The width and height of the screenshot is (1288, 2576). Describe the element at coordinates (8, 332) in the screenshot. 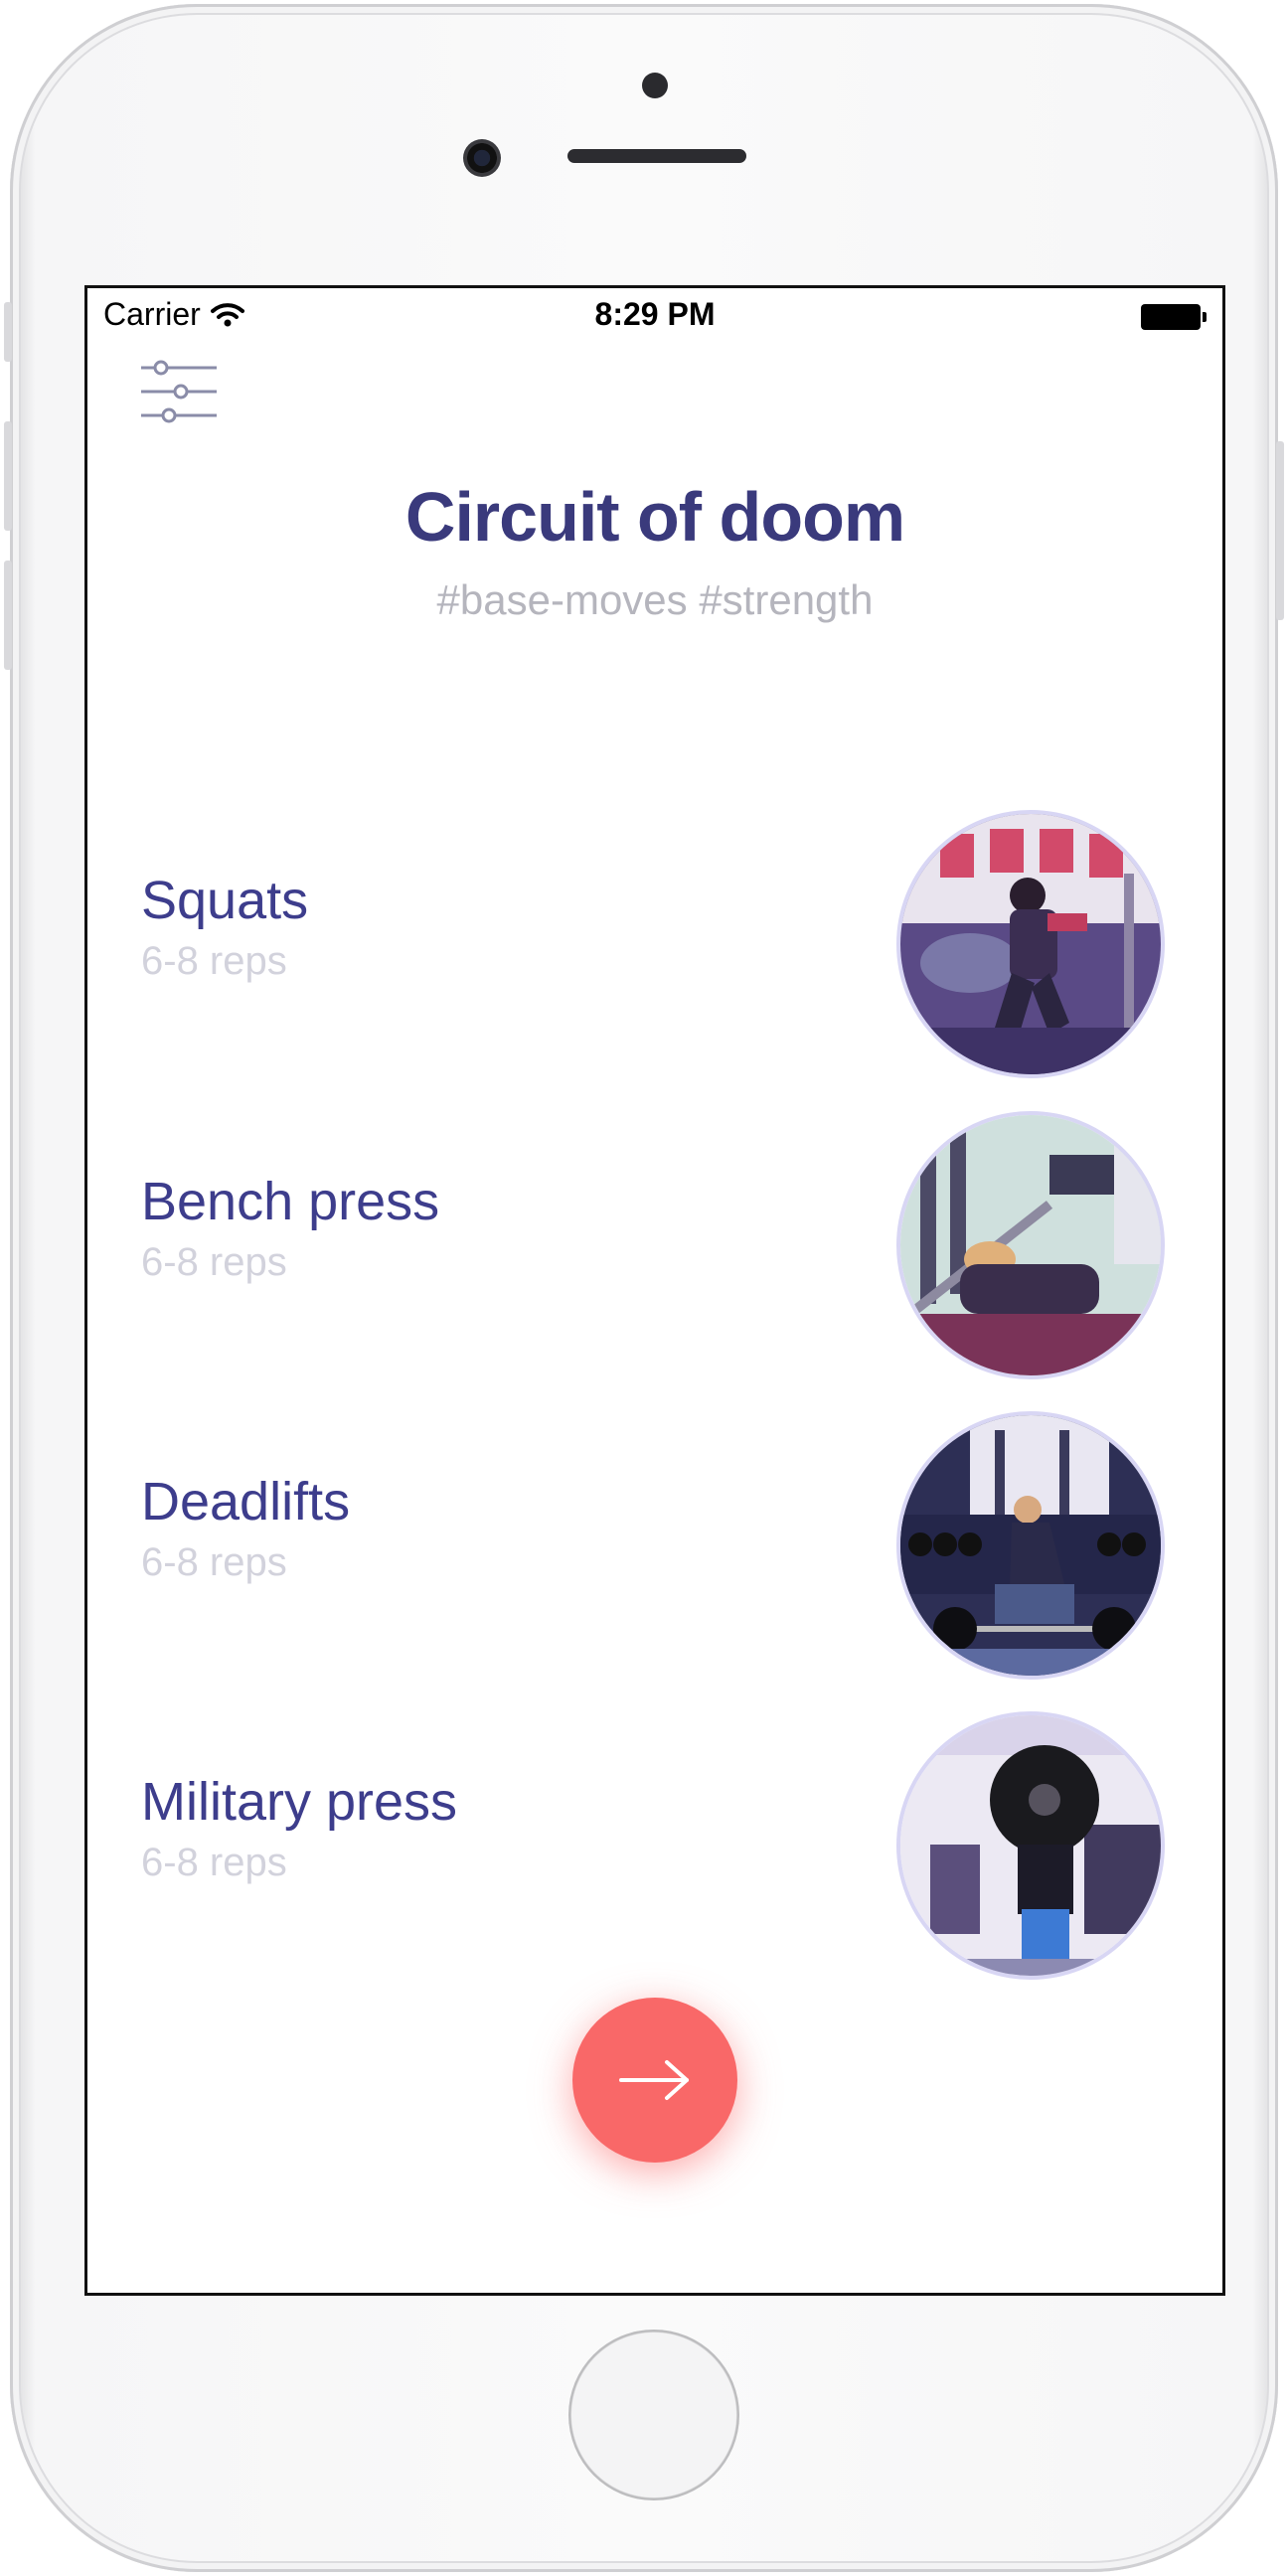

I see `mute-switch` at that location.